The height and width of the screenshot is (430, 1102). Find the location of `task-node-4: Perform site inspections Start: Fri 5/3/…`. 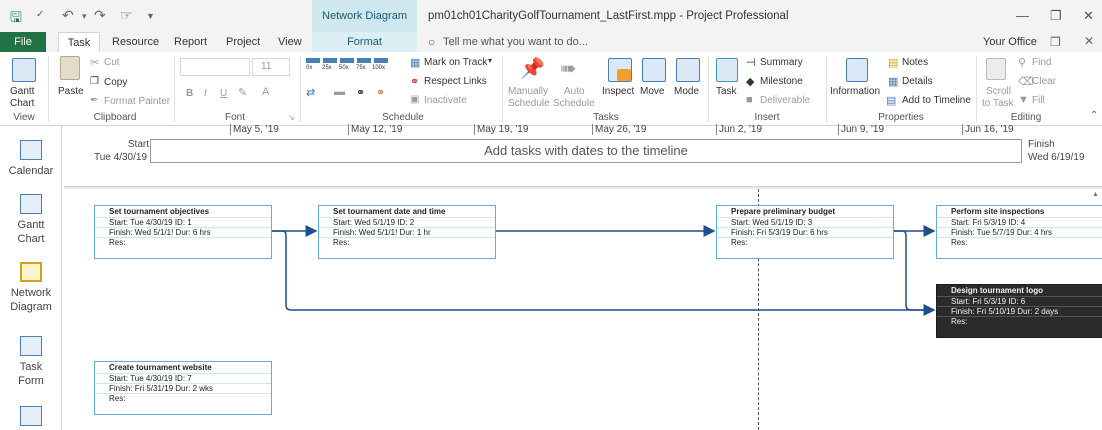

task-node-4: Perform site inspections Start: Fri 5/3/… is located at coordinates (1019, 232).